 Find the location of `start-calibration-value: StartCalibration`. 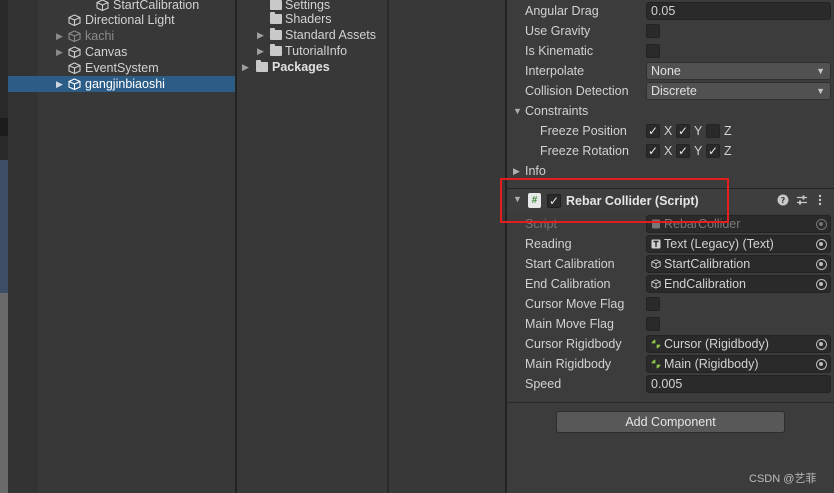

start-calibration-value: StartCalibration is located at coordinates (707, 264).